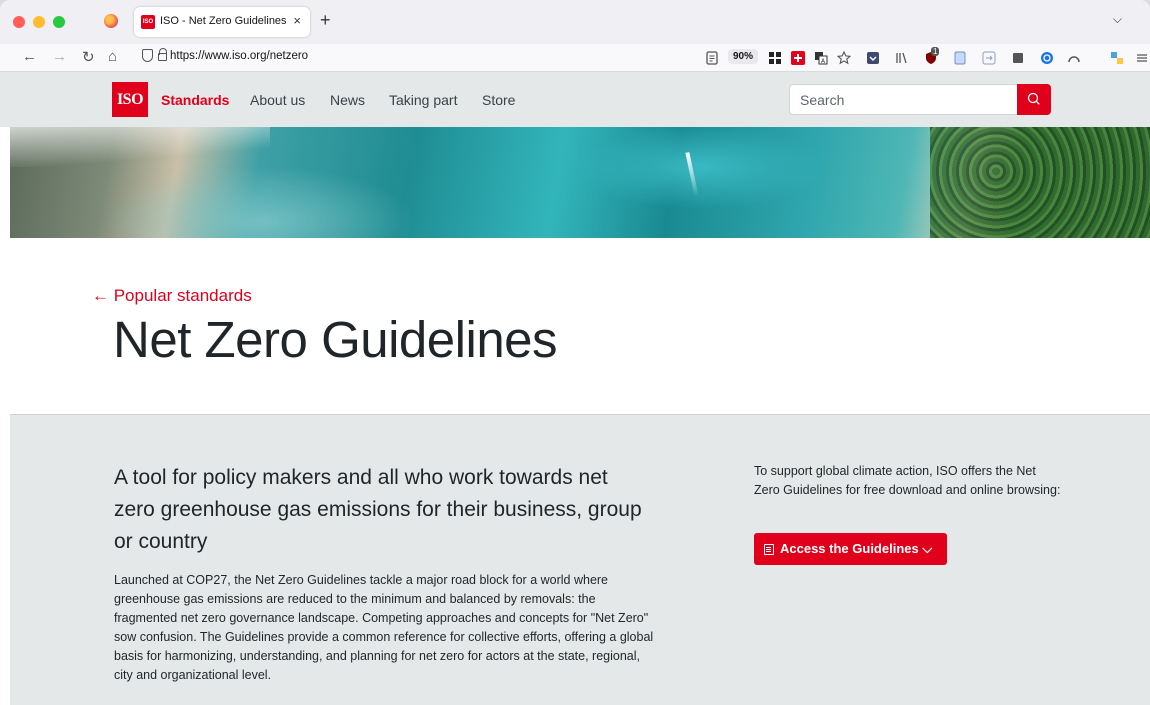 The width and height of the screenshot is (1150, 705). What do you see at coordinates (1142, 58) in the screenshot?
I see `menu-icon` at bounding box center [1142, 58].